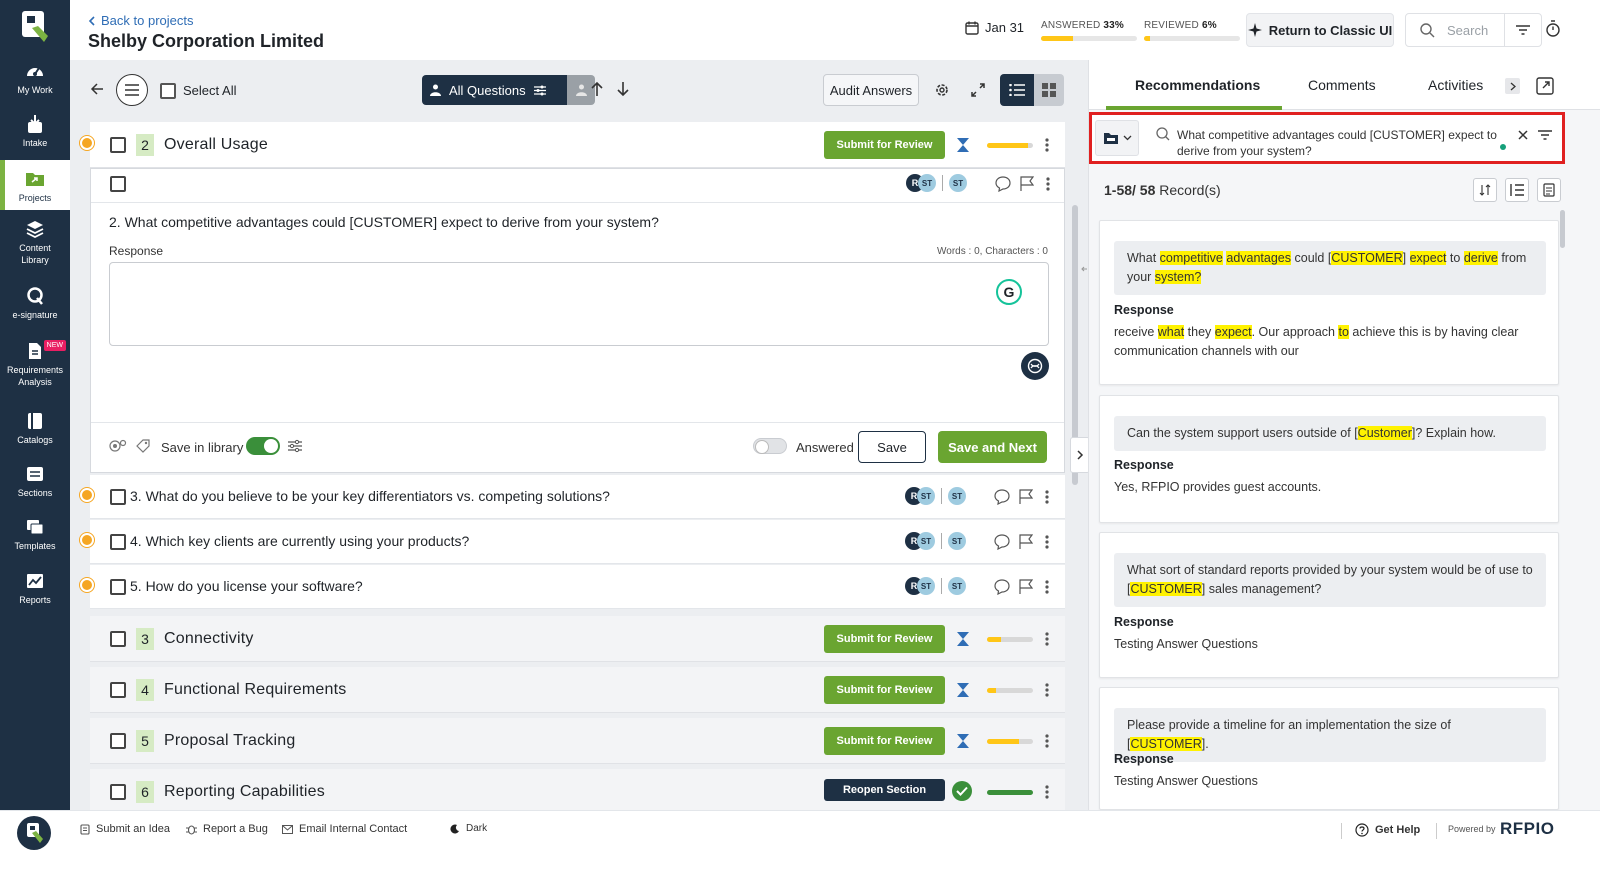  I want to click on response-editor, so click(579, 304).